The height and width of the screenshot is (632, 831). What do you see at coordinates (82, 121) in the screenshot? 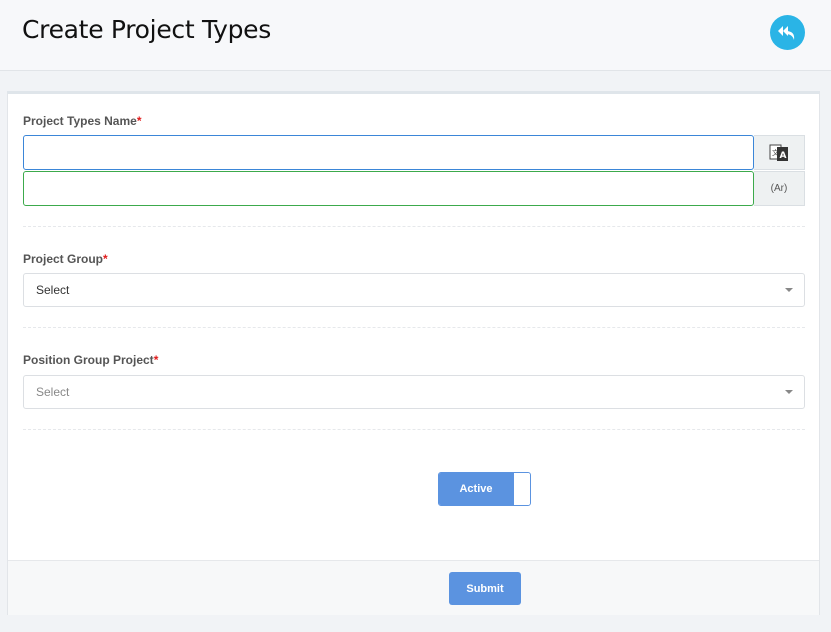
I see `project-types-name-label: Project Types Name*` at bounding box center [82, 121].